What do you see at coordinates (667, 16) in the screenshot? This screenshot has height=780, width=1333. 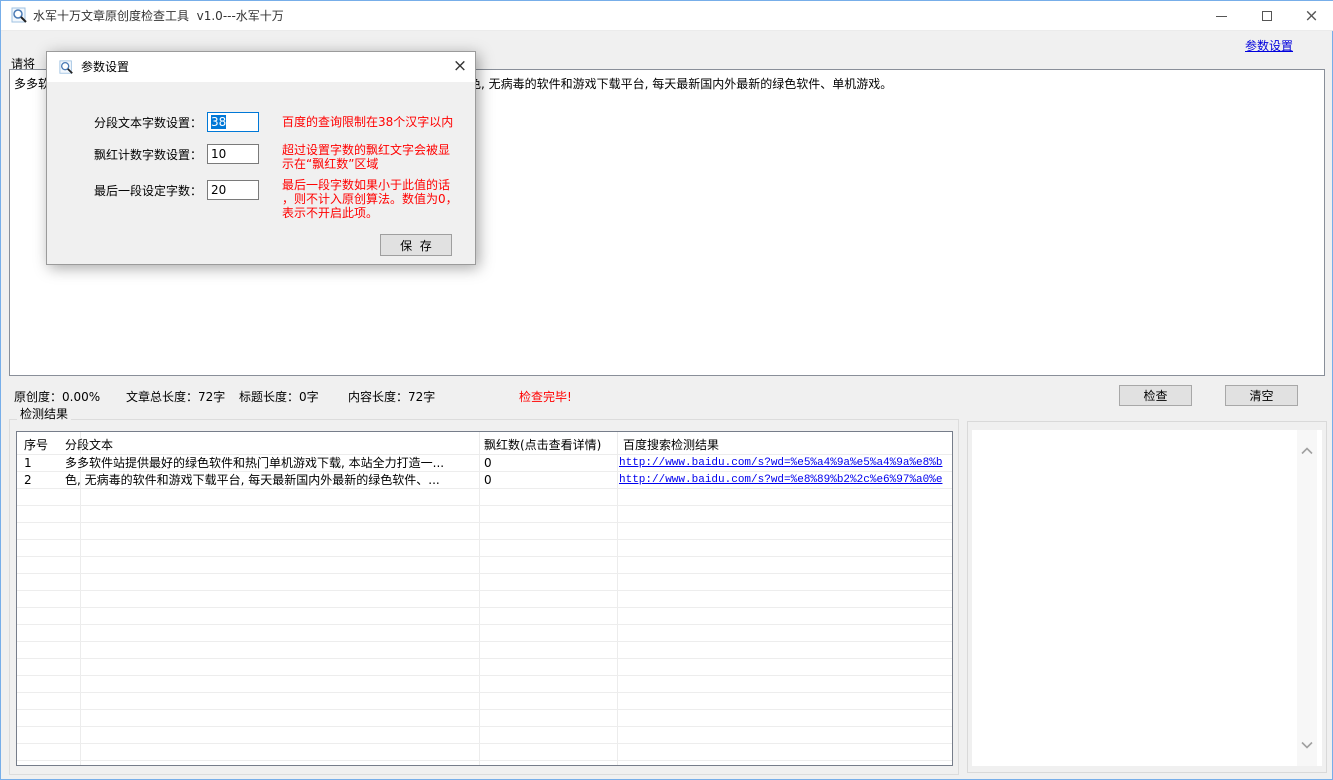 I see `title-bar: 水军十万文章原创度检查工具 v1.0---水军十万 ×` at bounding box center [667, 16].